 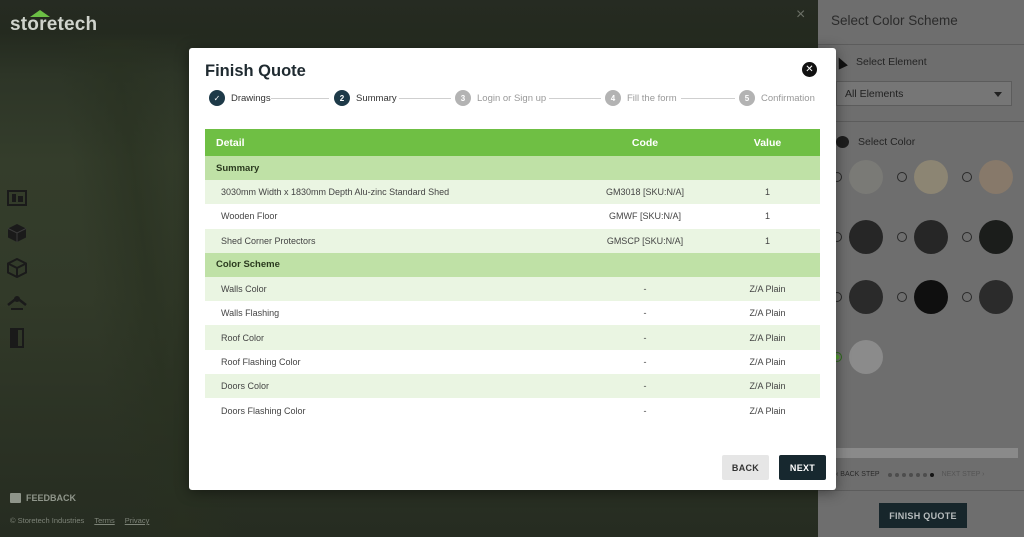 I want to click on door-icon, so click(x=17, y=338).